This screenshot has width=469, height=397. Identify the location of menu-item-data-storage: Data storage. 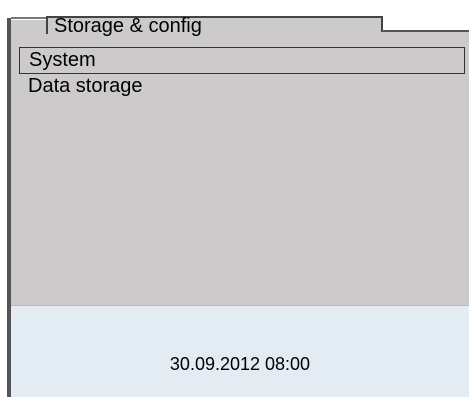
(242, 87).